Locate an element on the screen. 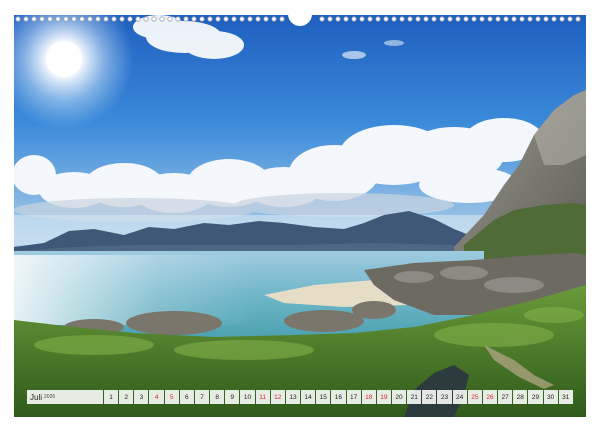 Image resolution: width=600 pixels, height=432 pixels. day-cell: 20 is located at coordinates (399, 397).